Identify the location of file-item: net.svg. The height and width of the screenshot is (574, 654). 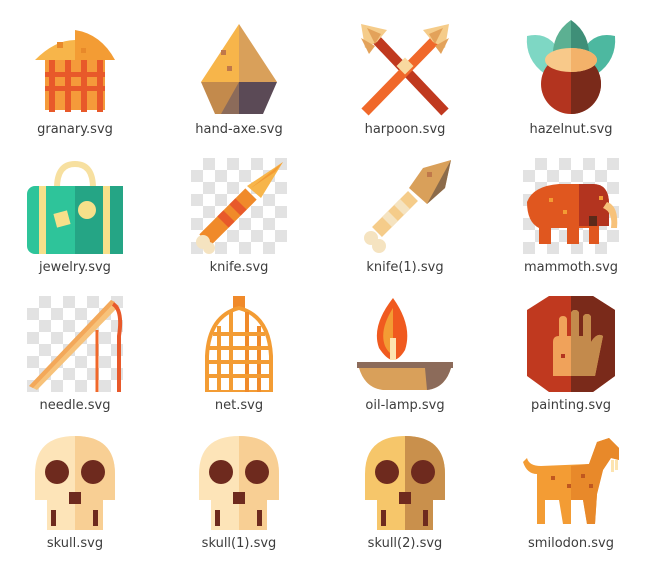
(239, 345).